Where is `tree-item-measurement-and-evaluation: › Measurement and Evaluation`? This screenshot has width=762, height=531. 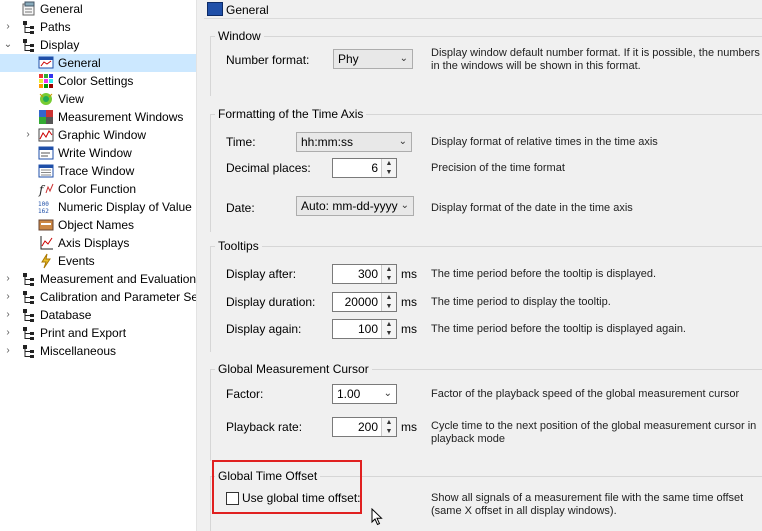 tree-item-measurement-and-evaluation: › Measurement and Evaluation is located at coordinates (98, 279).